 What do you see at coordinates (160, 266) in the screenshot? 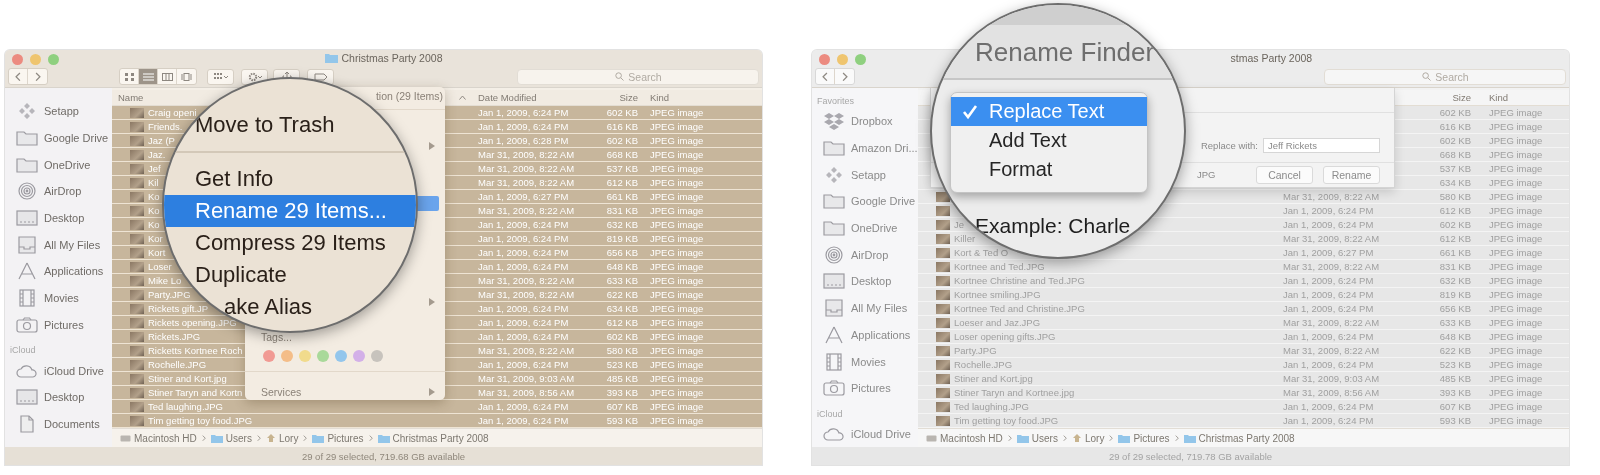
I see `file-name: Loser` at bounding box center [160, 266].